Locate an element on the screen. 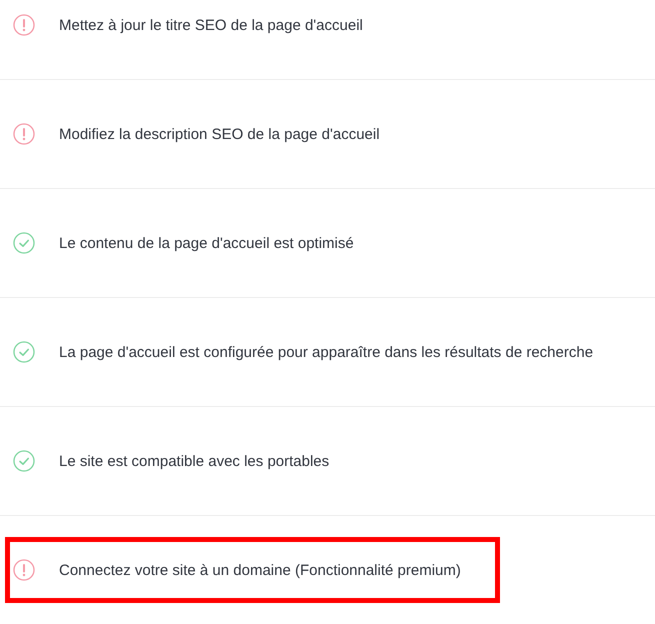 This screenshot has height=624, width=655. checklist-item-text: Mettez à jour le titre SEO de la page d'accueil is located at coordinates (211, 25).